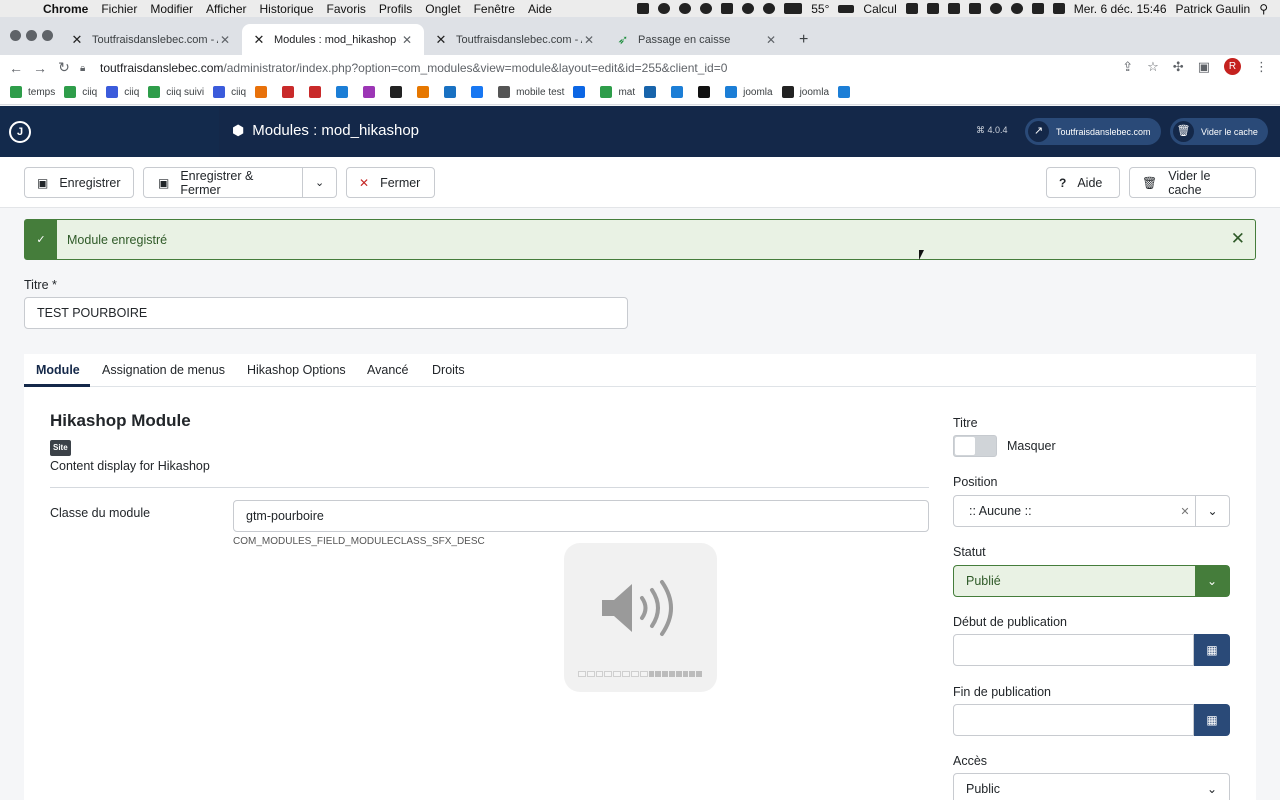  What do you see at coordinates (390, 182) in the screenshot?
I see `close-button: ✕ Fermer` at bounding box center [390, 182].